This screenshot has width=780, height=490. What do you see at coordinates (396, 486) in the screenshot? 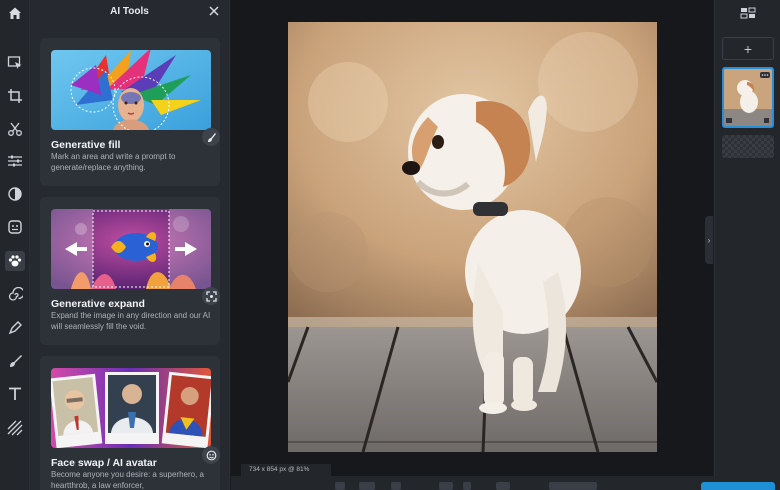
I see `zoom-in-icon` at bounding box center [396, 486].